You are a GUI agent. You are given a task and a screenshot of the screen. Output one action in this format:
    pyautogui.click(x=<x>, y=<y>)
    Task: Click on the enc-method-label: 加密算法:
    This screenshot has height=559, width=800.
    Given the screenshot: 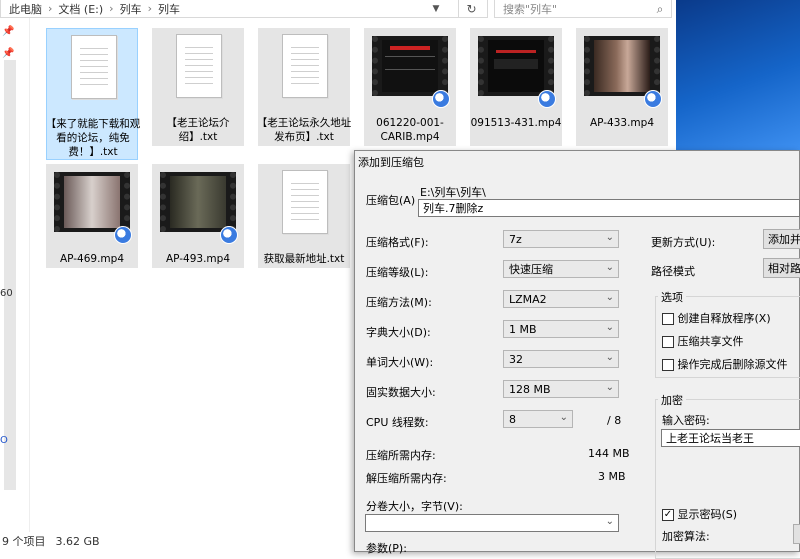 What is the action you would take?
    pyautogui.click(x=686, y=536)
    